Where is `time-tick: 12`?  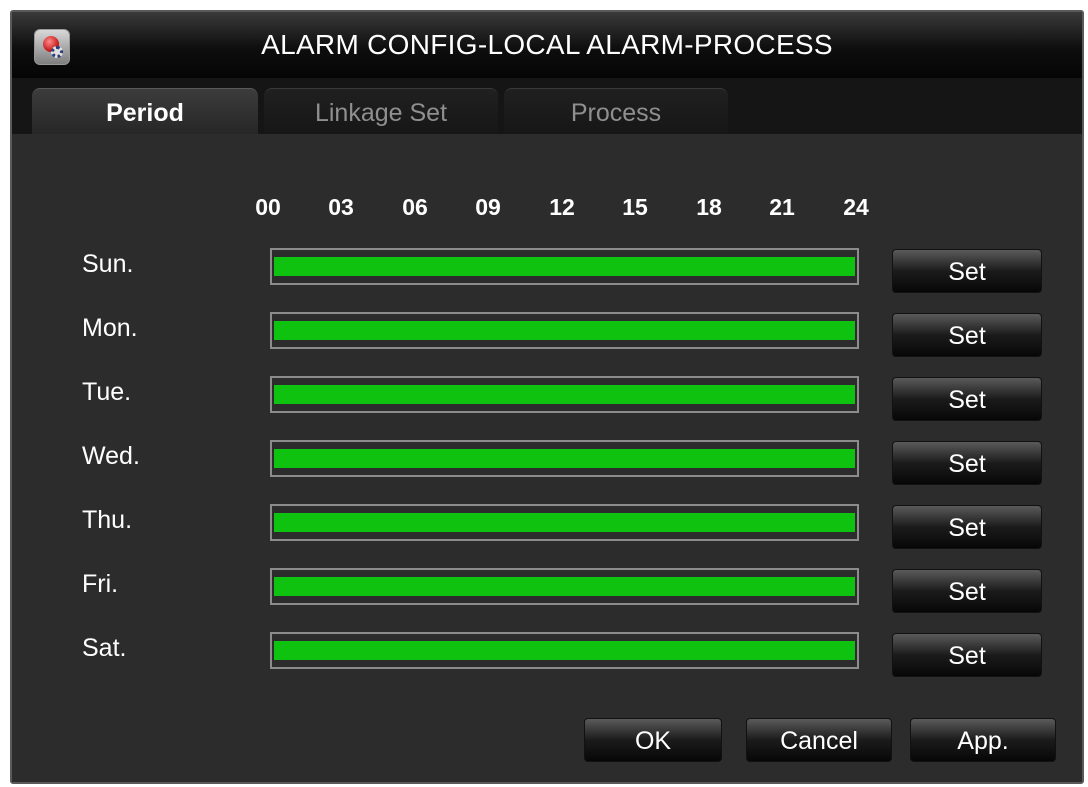 time-tick: 12 is located at coordinates (562, 207).